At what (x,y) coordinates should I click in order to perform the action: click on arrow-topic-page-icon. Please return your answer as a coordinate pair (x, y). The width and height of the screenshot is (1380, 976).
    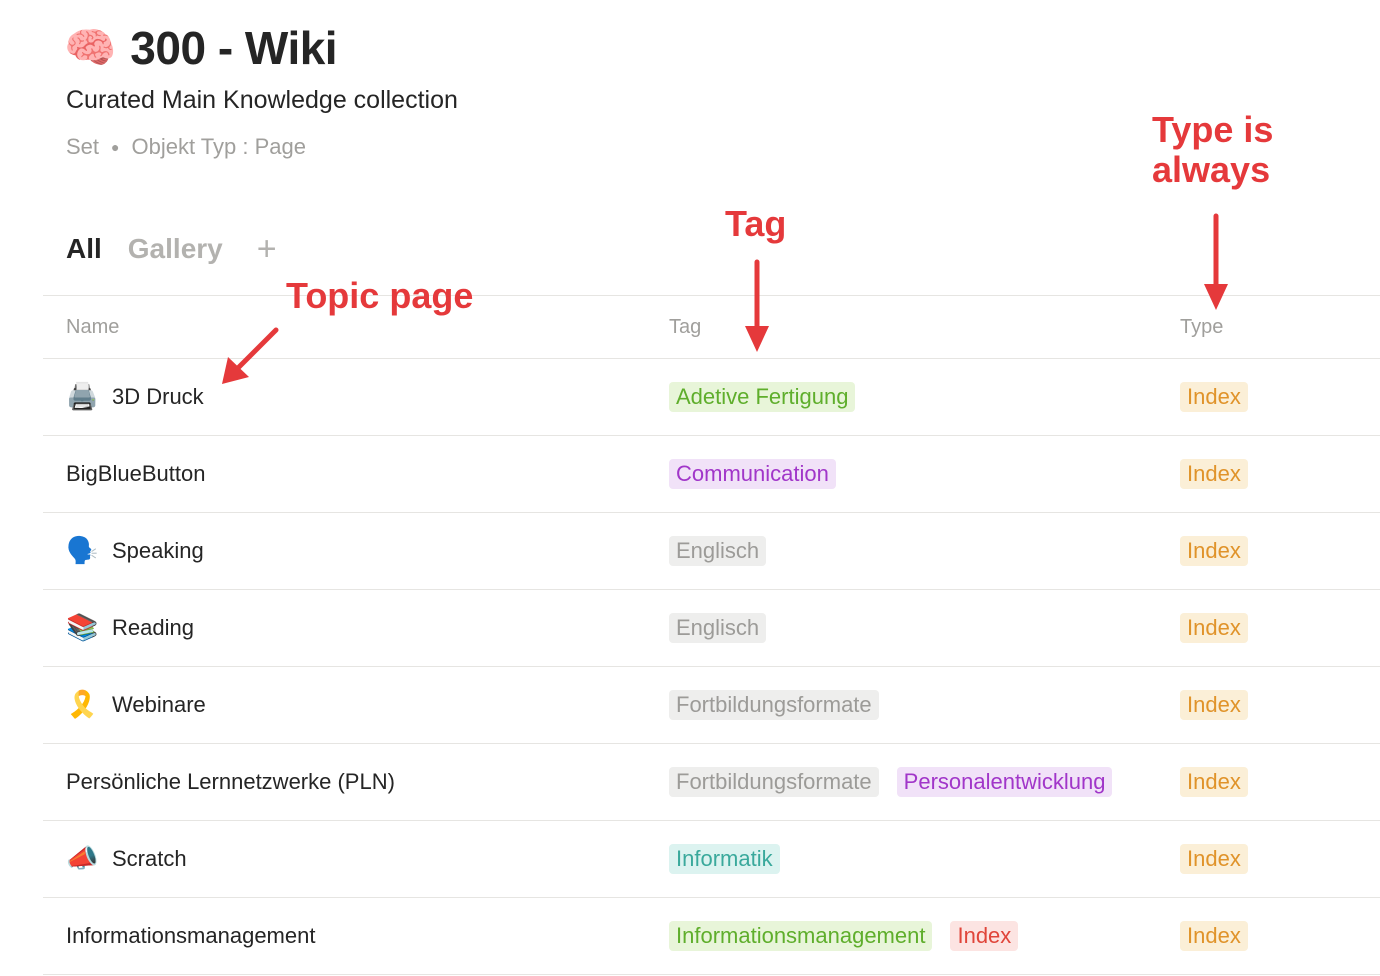
    Looking at the image, I should click on (250, 355).